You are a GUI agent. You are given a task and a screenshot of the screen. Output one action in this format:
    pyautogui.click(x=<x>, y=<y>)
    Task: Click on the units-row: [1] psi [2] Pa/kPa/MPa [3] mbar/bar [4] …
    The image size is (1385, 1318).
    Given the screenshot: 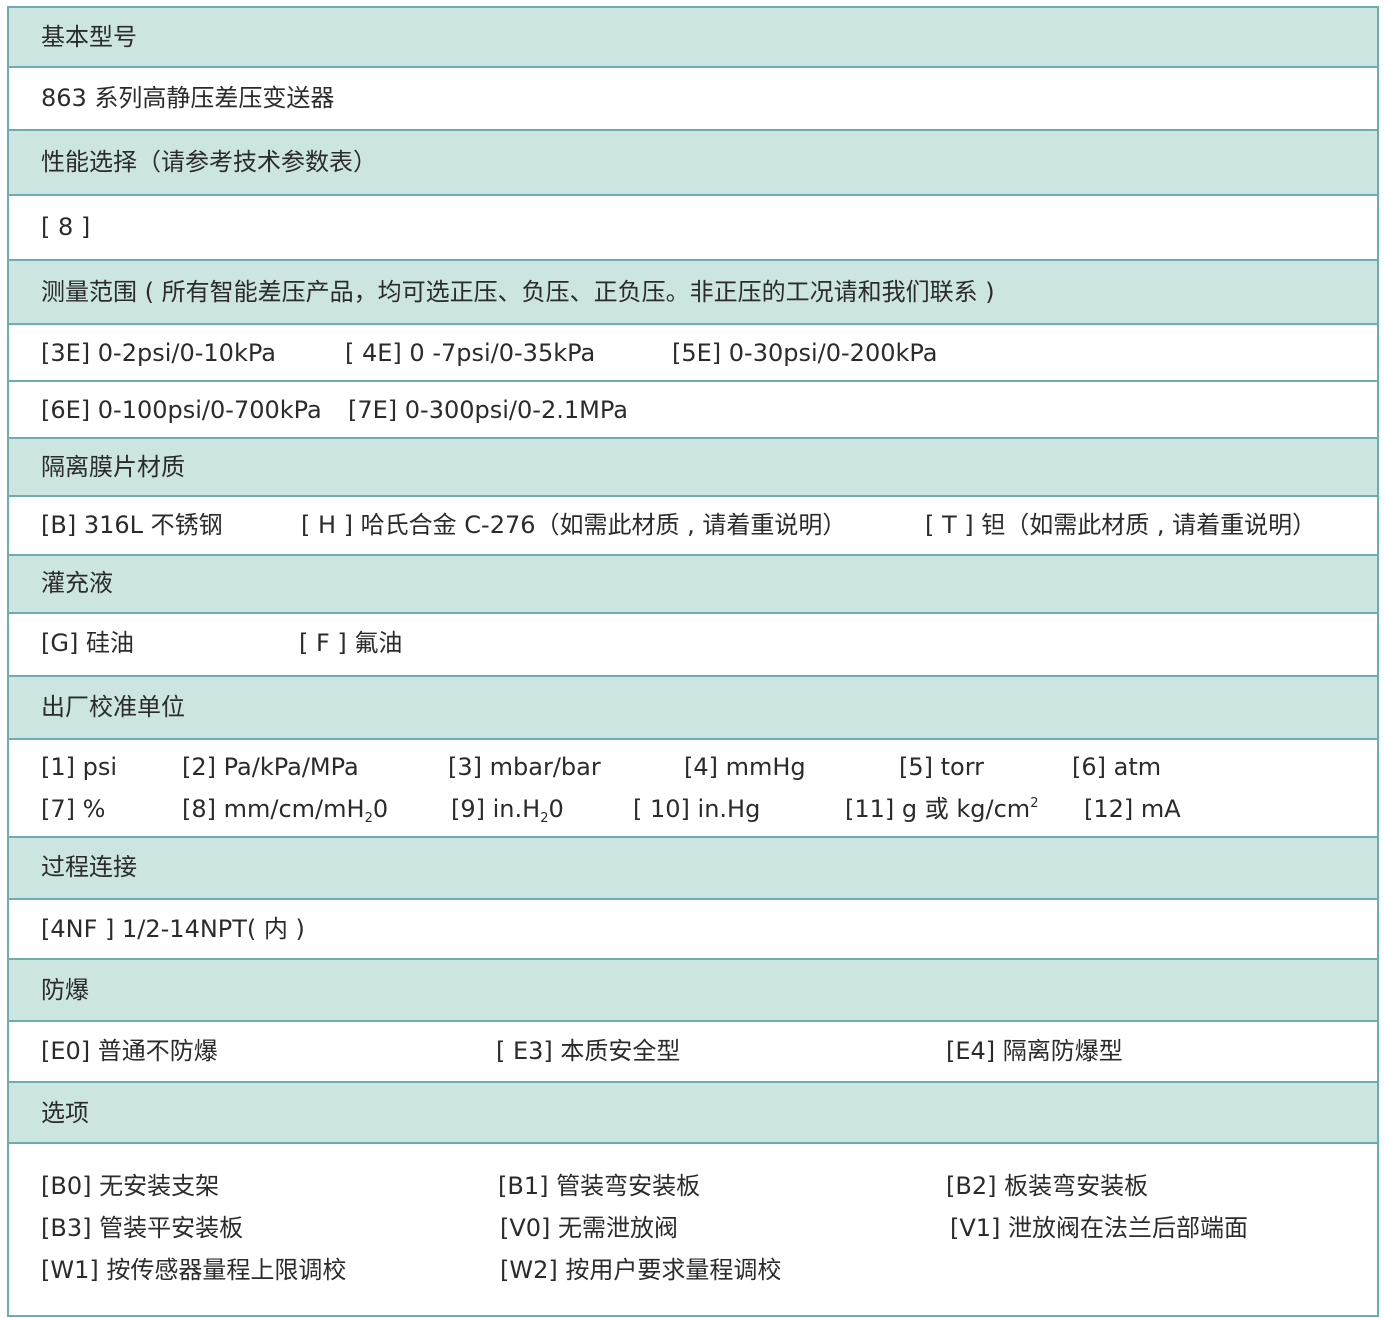 What is the action you would take?
    pyautogui.click(x=693, y=789)
    